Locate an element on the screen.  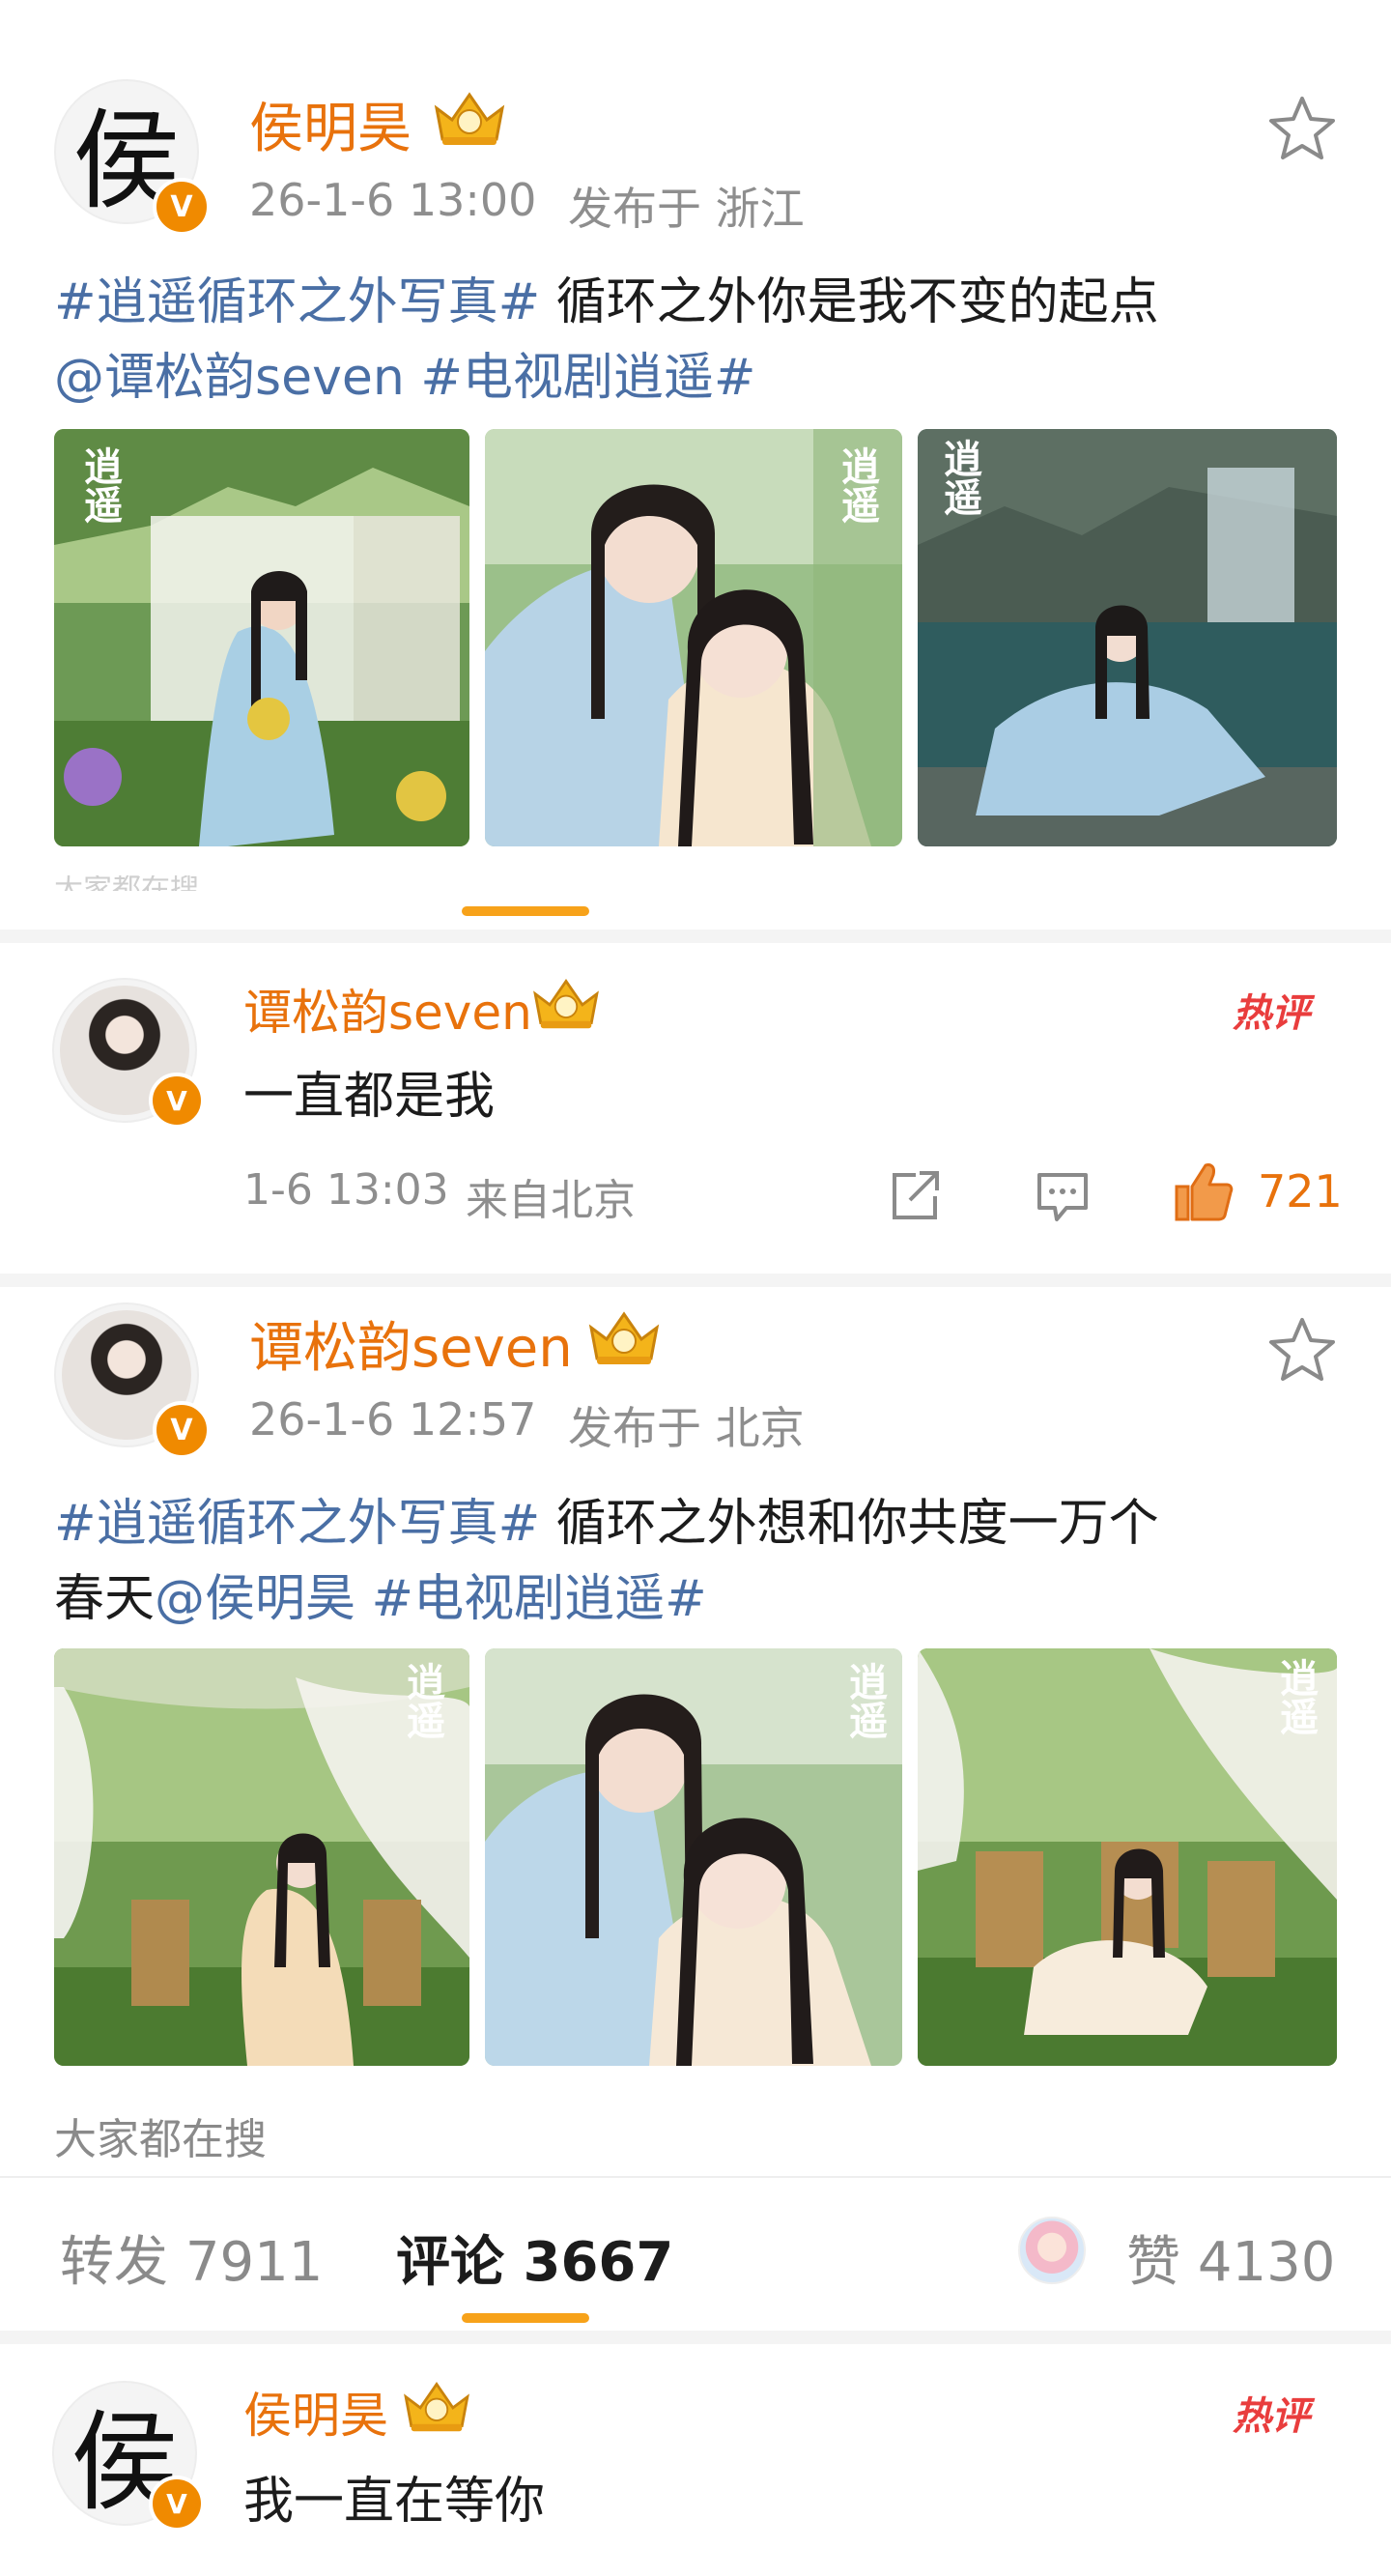
tab-comments: 评论 3667 is located at coordinates (534, 2258).